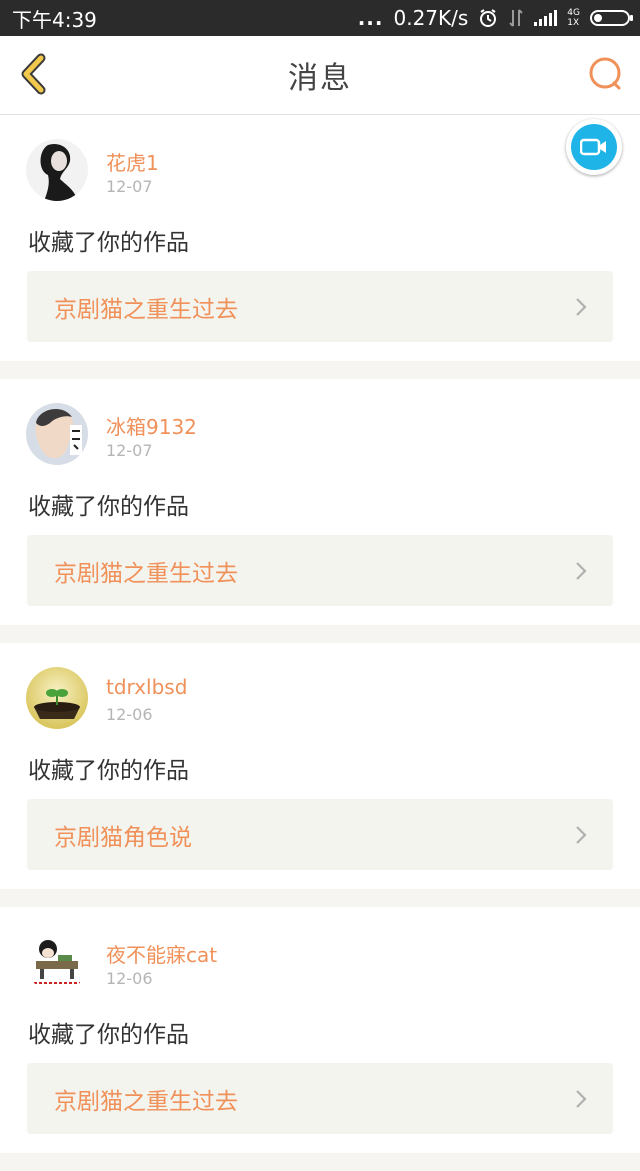 The image size is (640, 1171). I want to click on status-bar: 下午4:39 ... 0.27K/s 4G 1X, so click(320, 18).